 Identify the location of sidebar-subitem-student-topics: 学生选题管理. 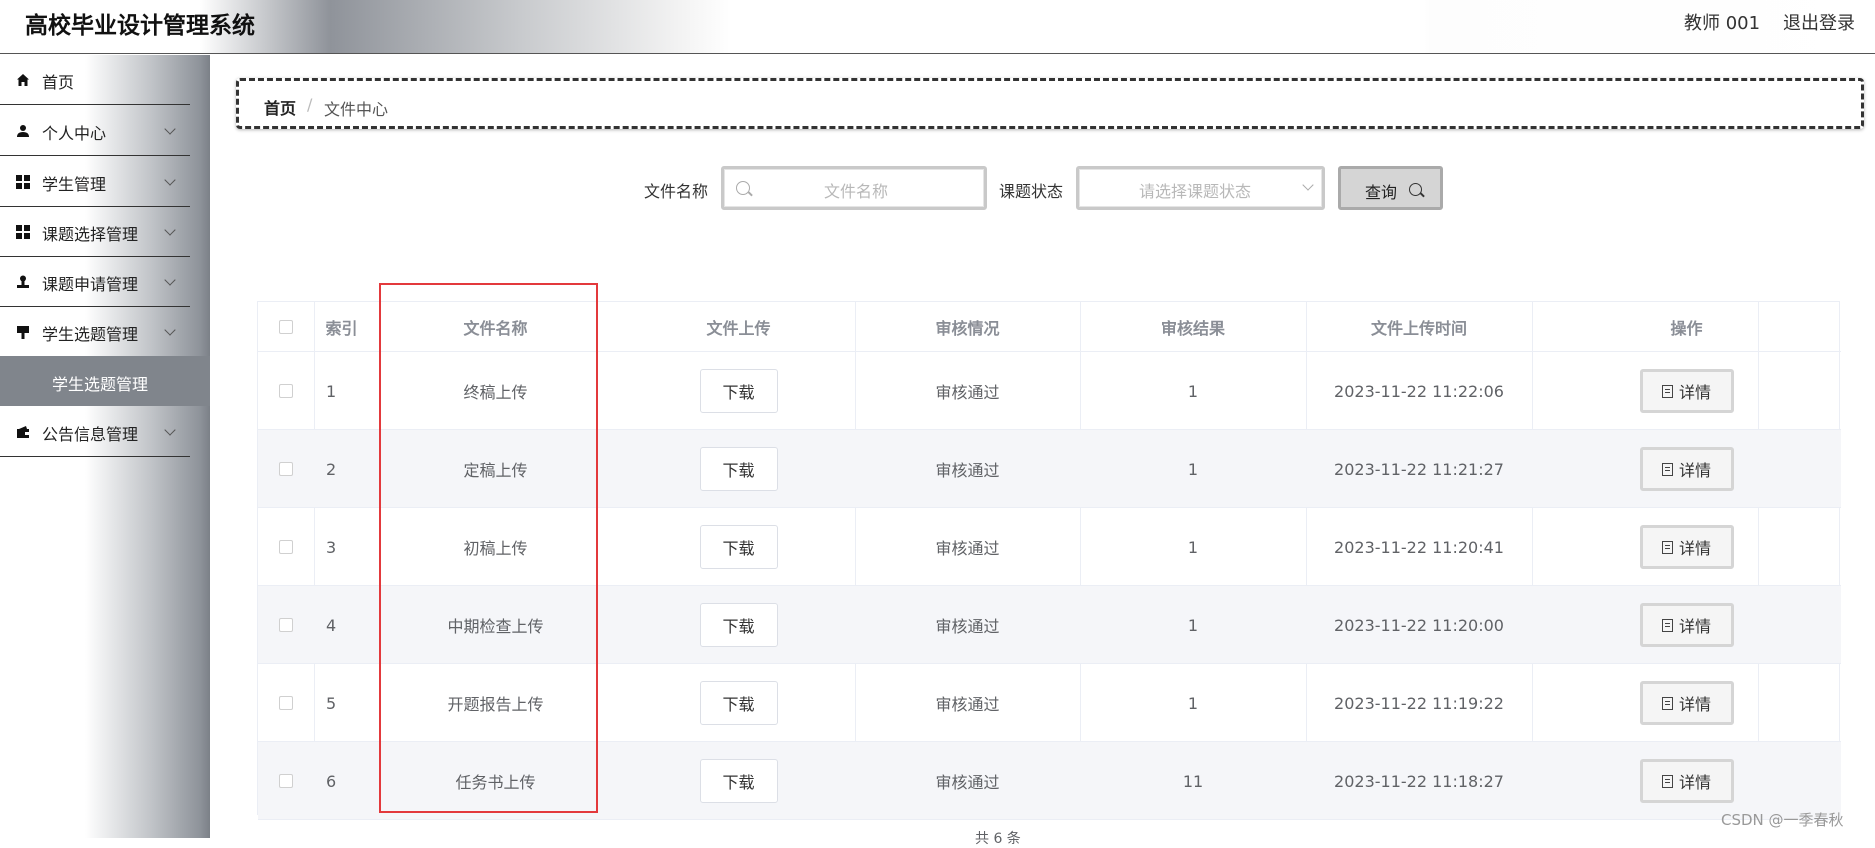
(105, 381).